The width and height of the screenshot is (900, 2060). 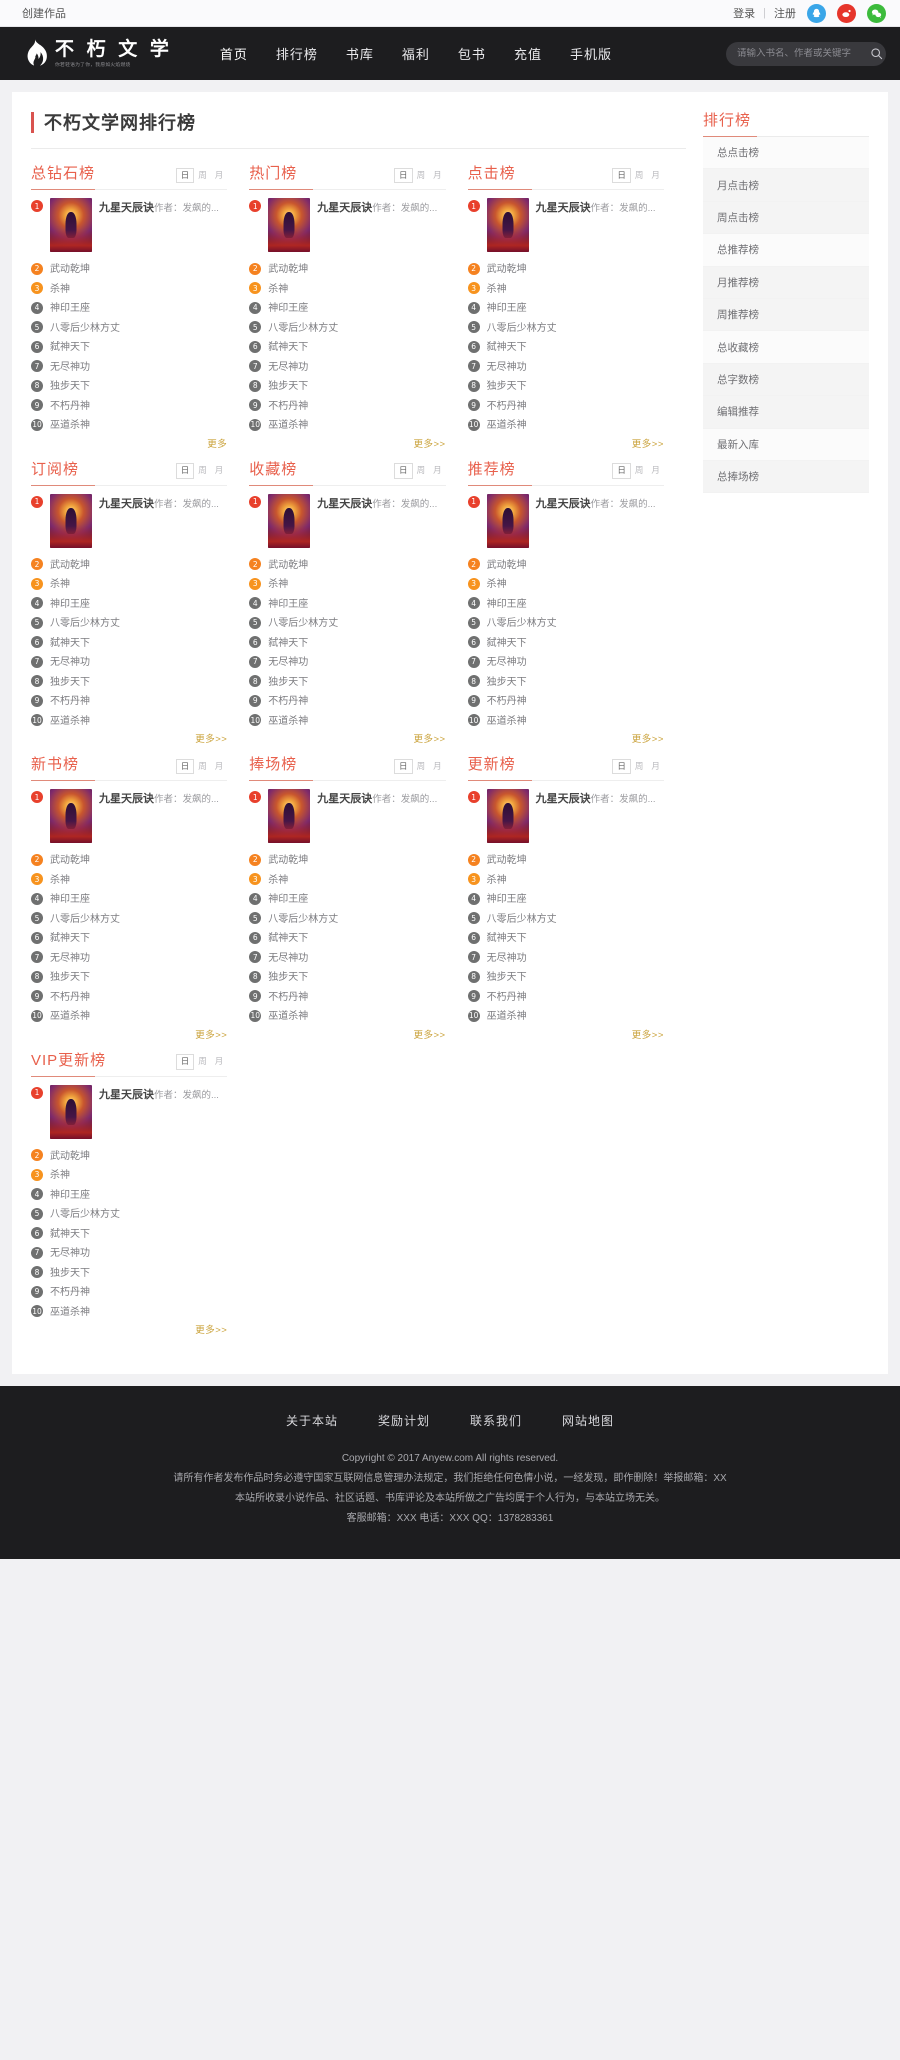 What do you see at coordinates (786, 153) in the screenshot?
I see `sidebar-item-0: 总点击榜` at bounding box center [786, 153].